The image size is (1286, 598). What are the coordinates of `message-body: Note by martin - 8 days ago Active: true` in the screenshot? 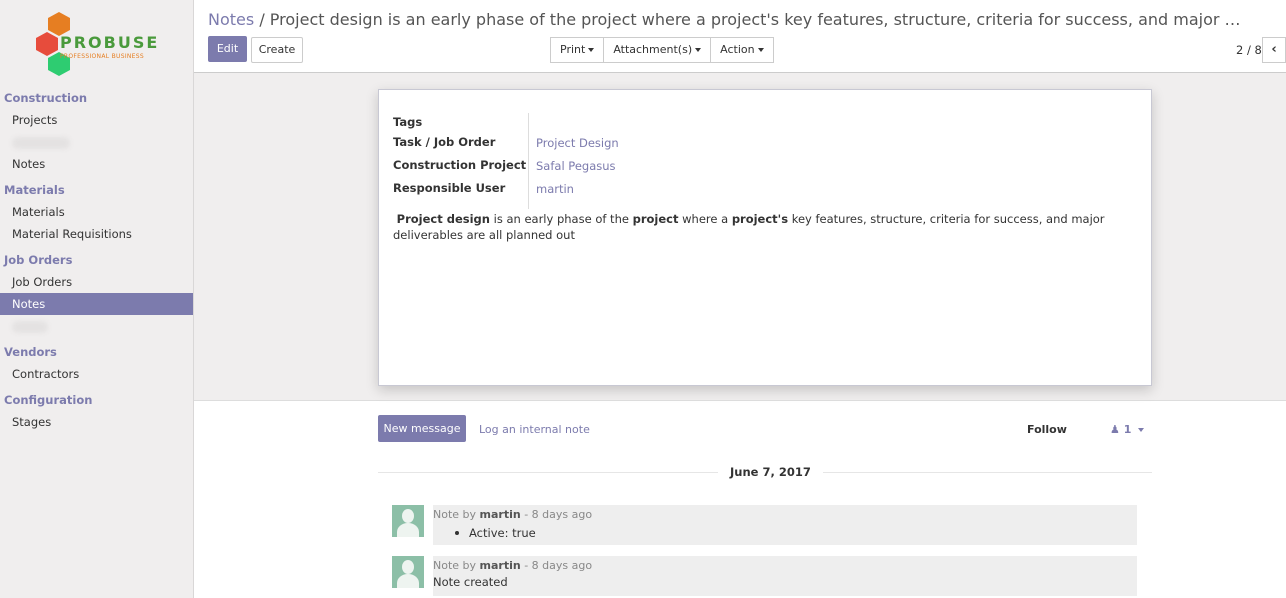 It's located at (785, 525).